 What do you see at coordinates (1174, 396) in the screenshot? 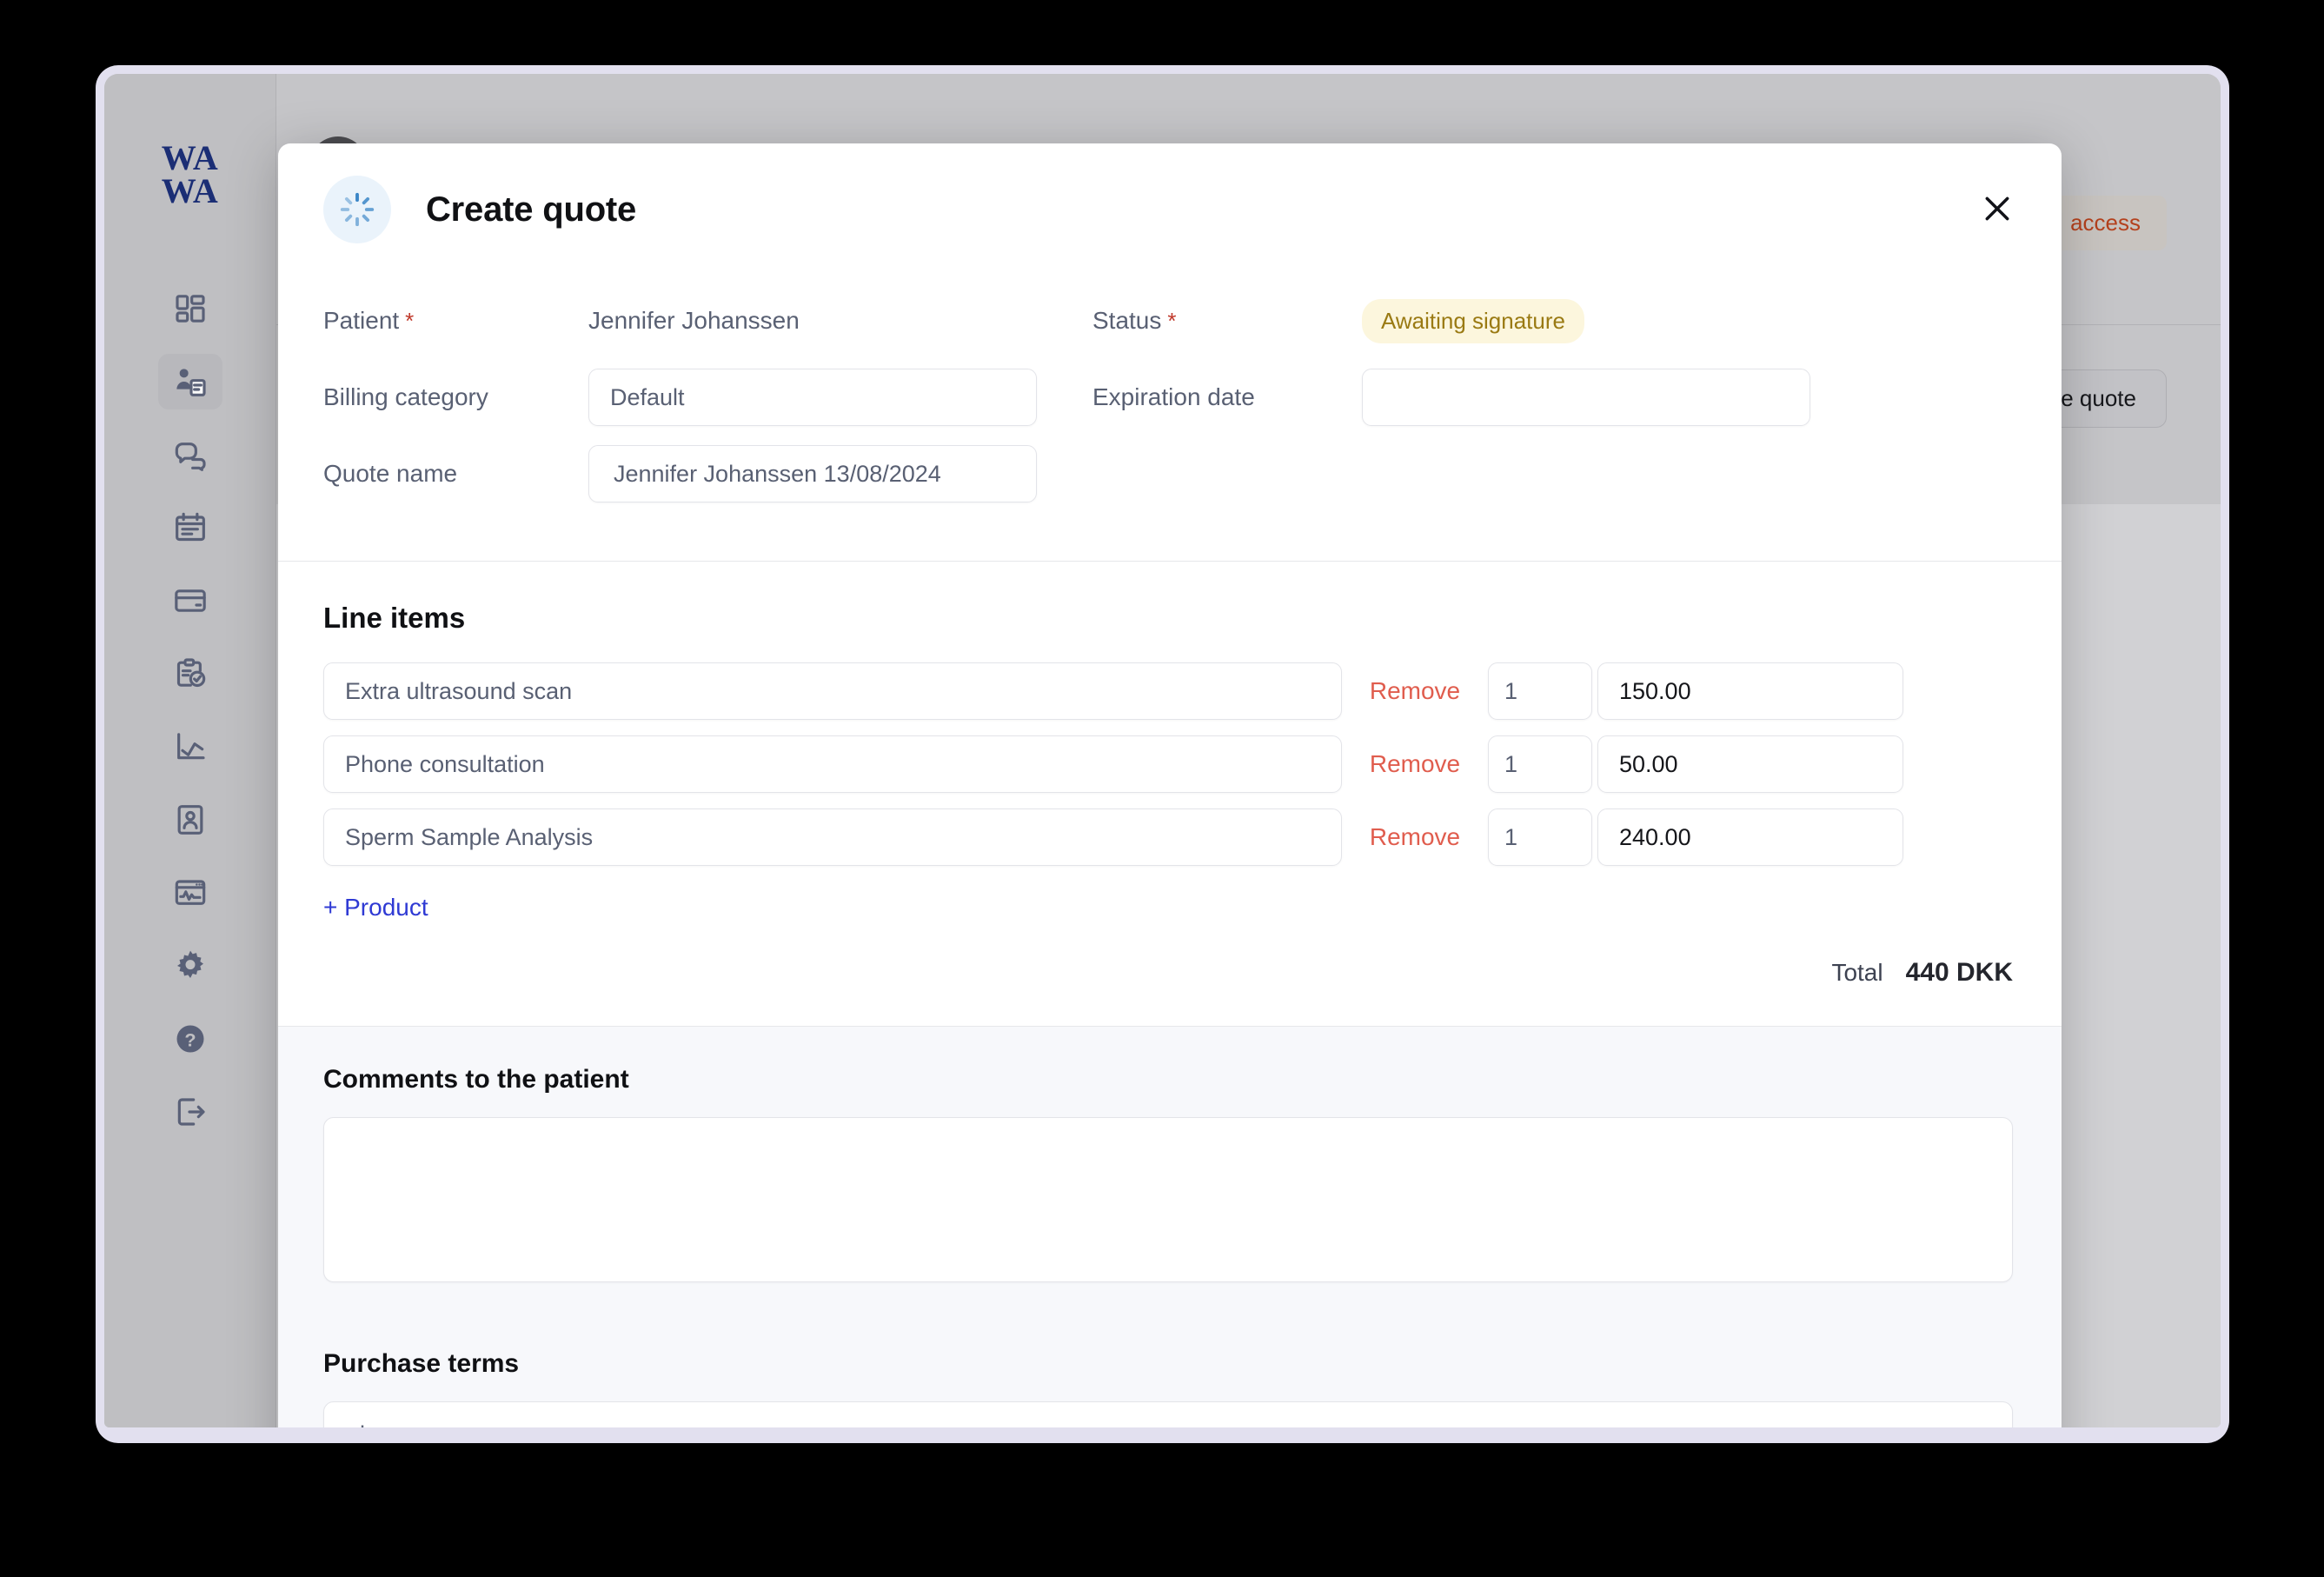
I see `expiration-date-label: Expiration date` at bounding box center [1174, 396].